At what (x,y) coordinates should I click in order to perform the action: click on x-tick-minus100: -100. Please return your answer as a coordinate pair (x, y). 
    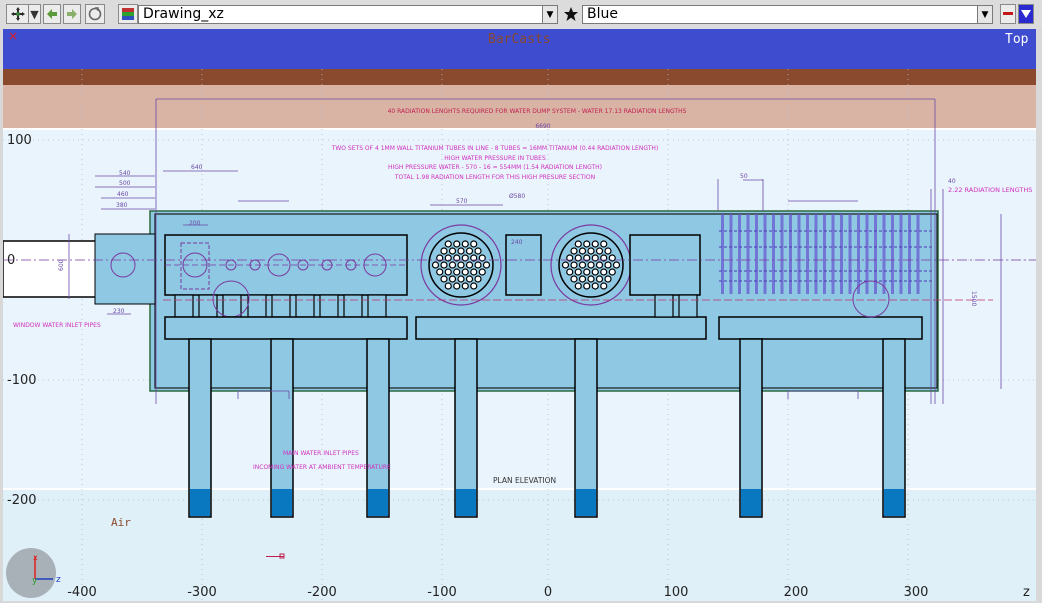
    Looking at the image, I should click on (442, 592).